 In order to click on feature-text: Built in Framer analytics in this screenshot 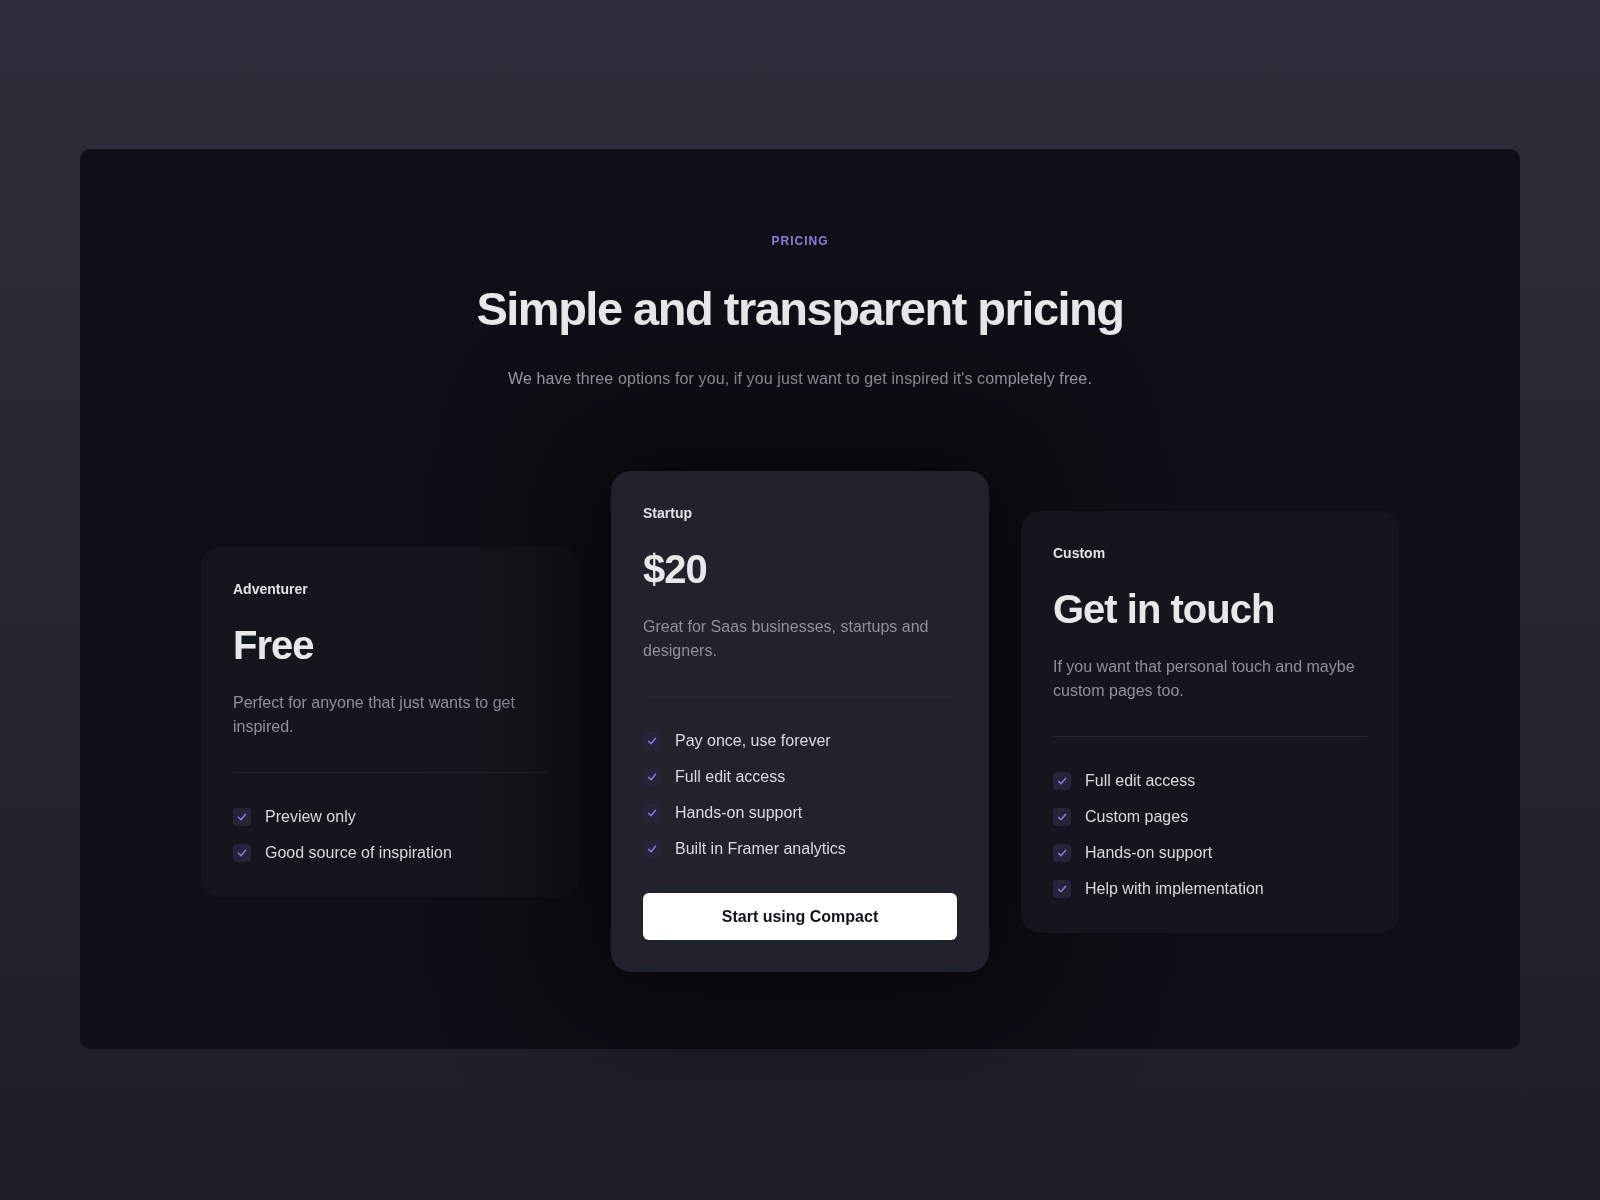, I will do `click(760, 849)`.